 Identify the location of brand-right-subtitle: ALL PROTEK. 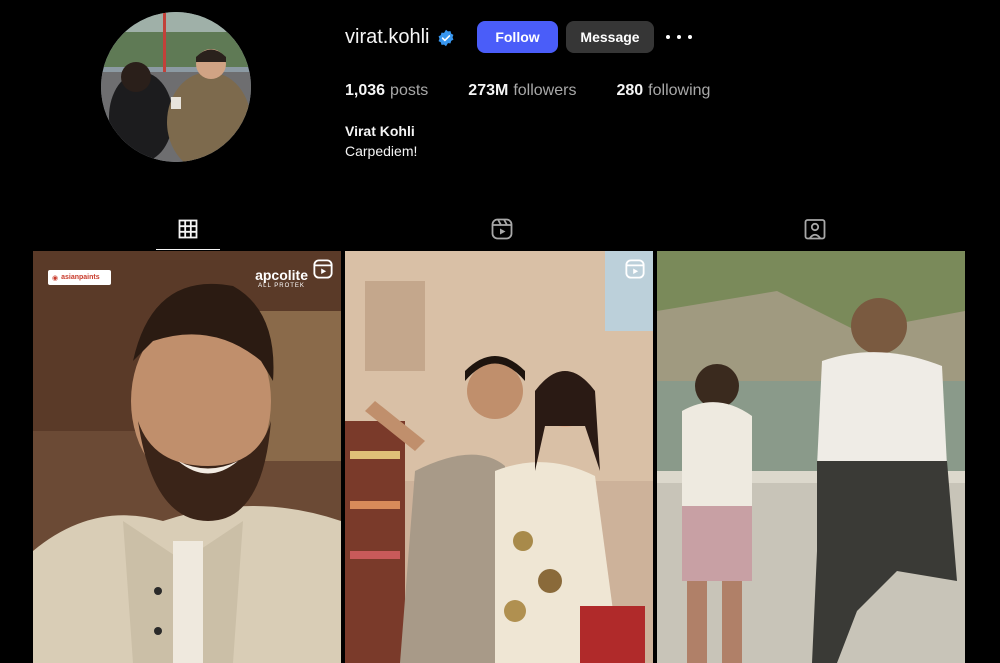
(281, 286).